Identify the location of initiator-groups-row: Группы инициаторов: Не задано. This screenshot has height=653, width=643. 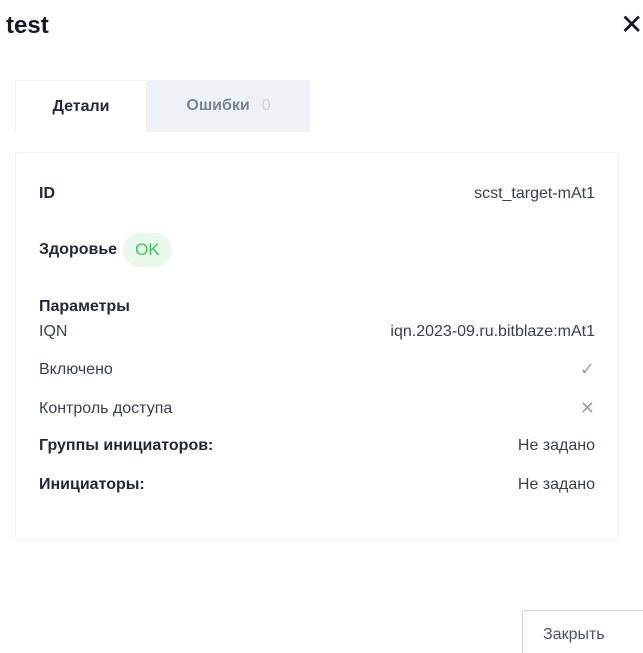
(317, 446).